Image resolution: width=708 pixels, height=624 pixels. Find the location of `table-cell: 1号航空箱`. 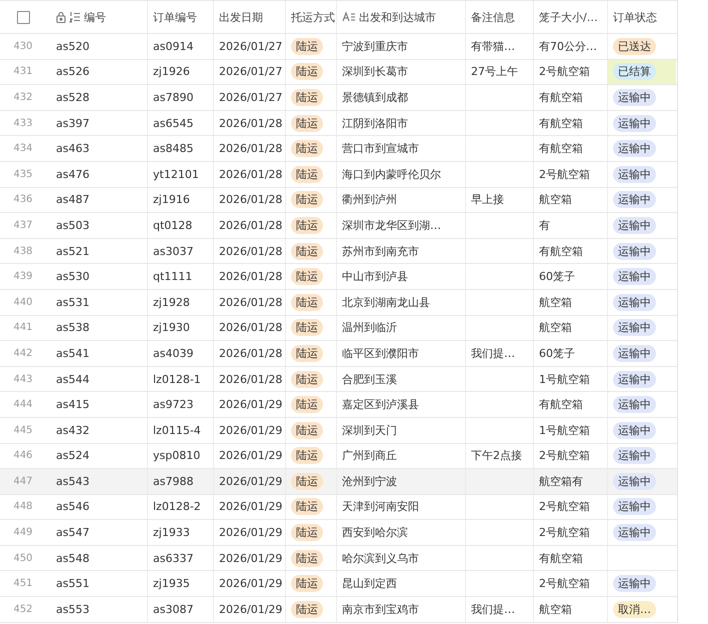

table-cell: 1号航空箱 is located at coordinates (564, 379).